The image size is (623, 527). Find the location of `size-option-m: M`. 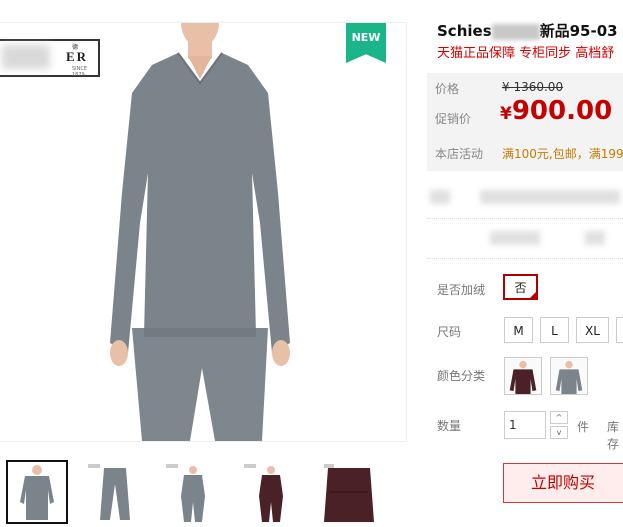

size-option-m: M is located at coordinates (518, 330).